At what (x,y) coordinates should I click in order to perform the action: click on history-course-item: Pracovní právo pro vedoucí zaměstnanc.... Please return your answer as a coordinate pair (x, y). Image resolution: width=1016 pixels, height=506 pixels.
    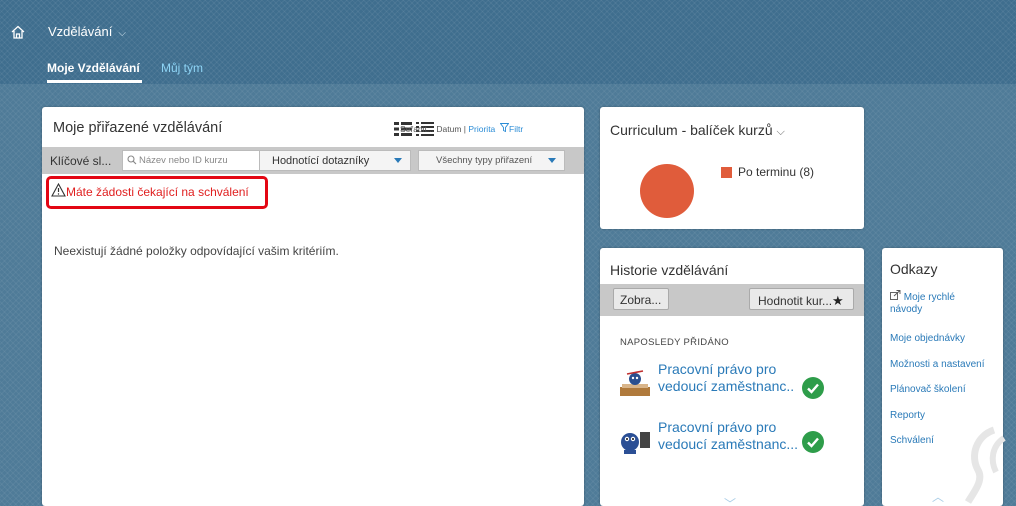
    Looking at the image, I should click on (734, 441).